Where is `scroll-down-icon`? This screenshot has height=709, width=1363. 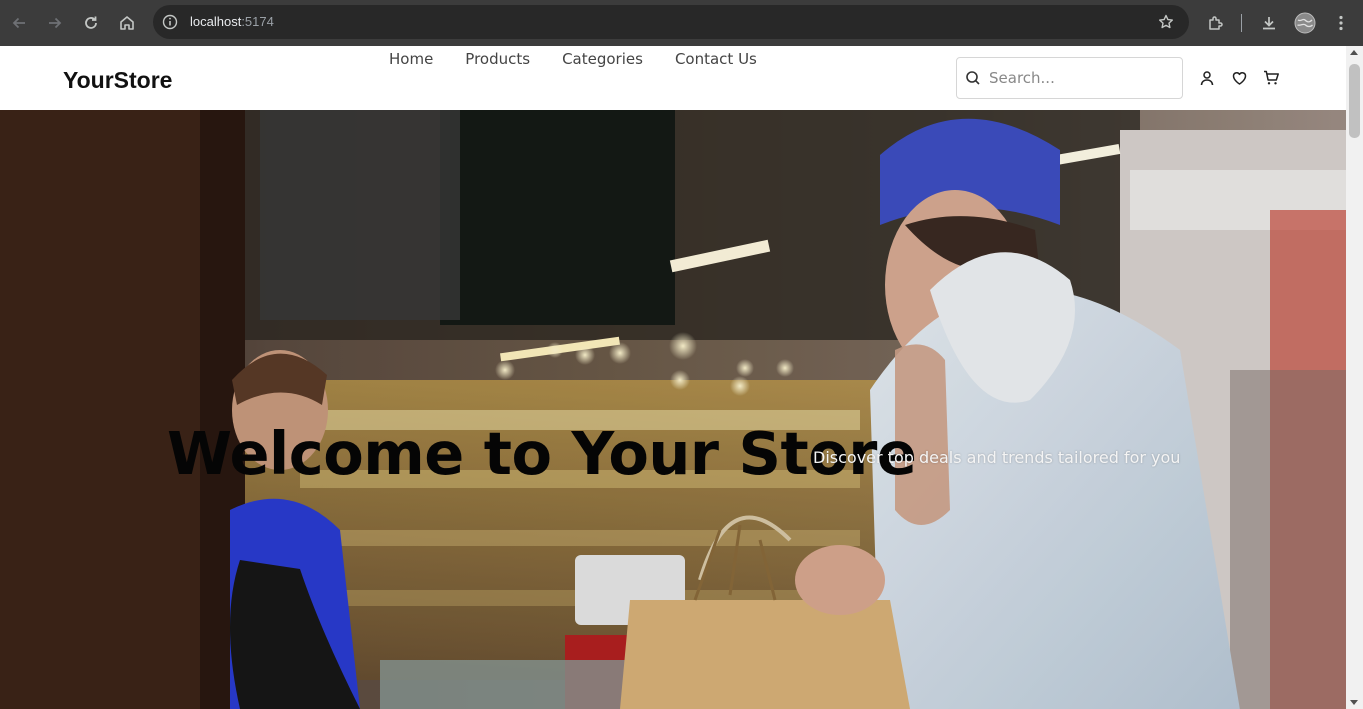 scroll-down-icon is located at coordinates (1354, 702).